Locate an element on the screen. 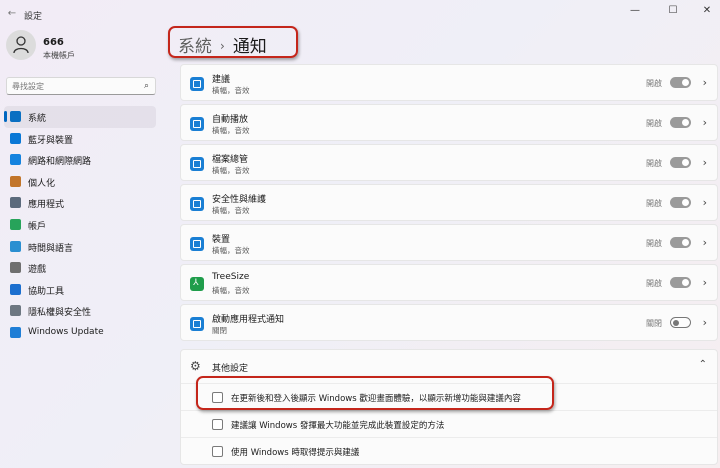 This screenshot has height=468, width=720. wifi-icon is located at coordinates (15, 160).